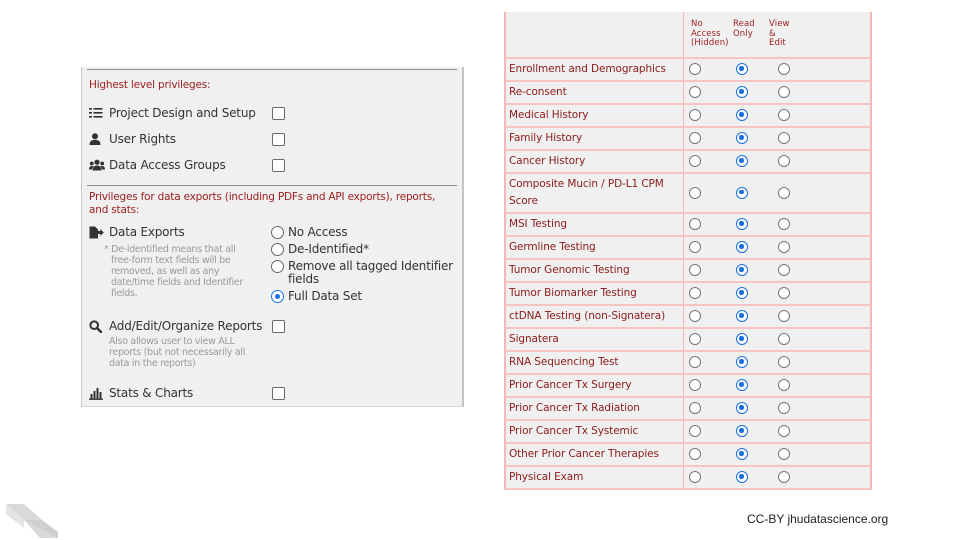  What do you see at coordinates (278, 113) in the screenshot?
I see `project-design-checkbox` at bounding box center [278, 113].